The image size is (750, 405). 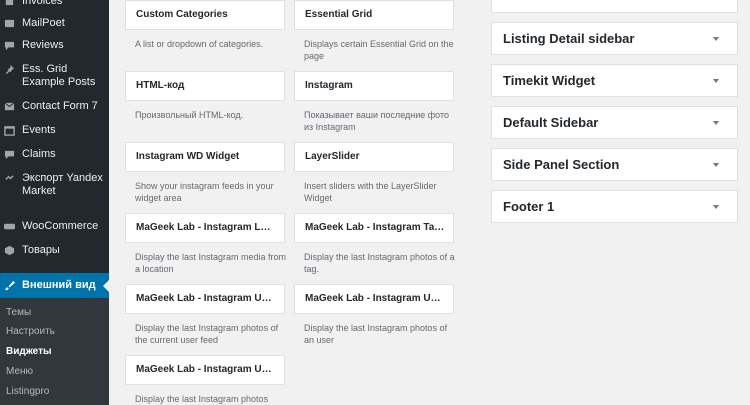 What do you see at coordinates (374, 15) in the screenshot?
I see `widget-essential-grid: Essential Grid` at bounding box center [374, 15].